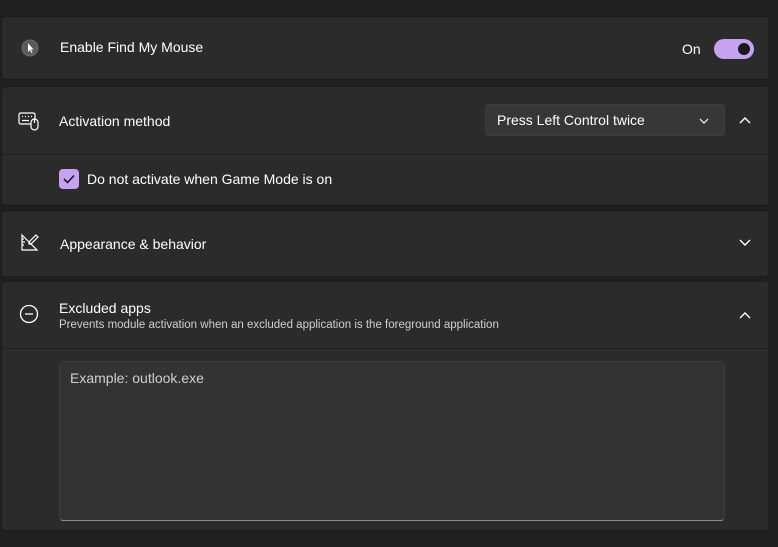 This screenshot has width=778, height=547. I want to click on enable-find-my-mouse-label: Enable Find My Mouse, so click(132, 47).